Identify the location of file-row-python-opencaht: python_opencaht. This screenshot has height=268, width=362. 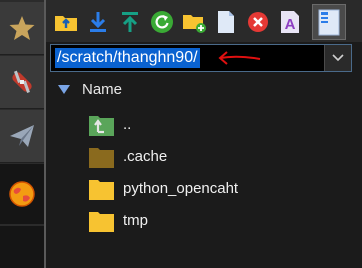
(204, 189).